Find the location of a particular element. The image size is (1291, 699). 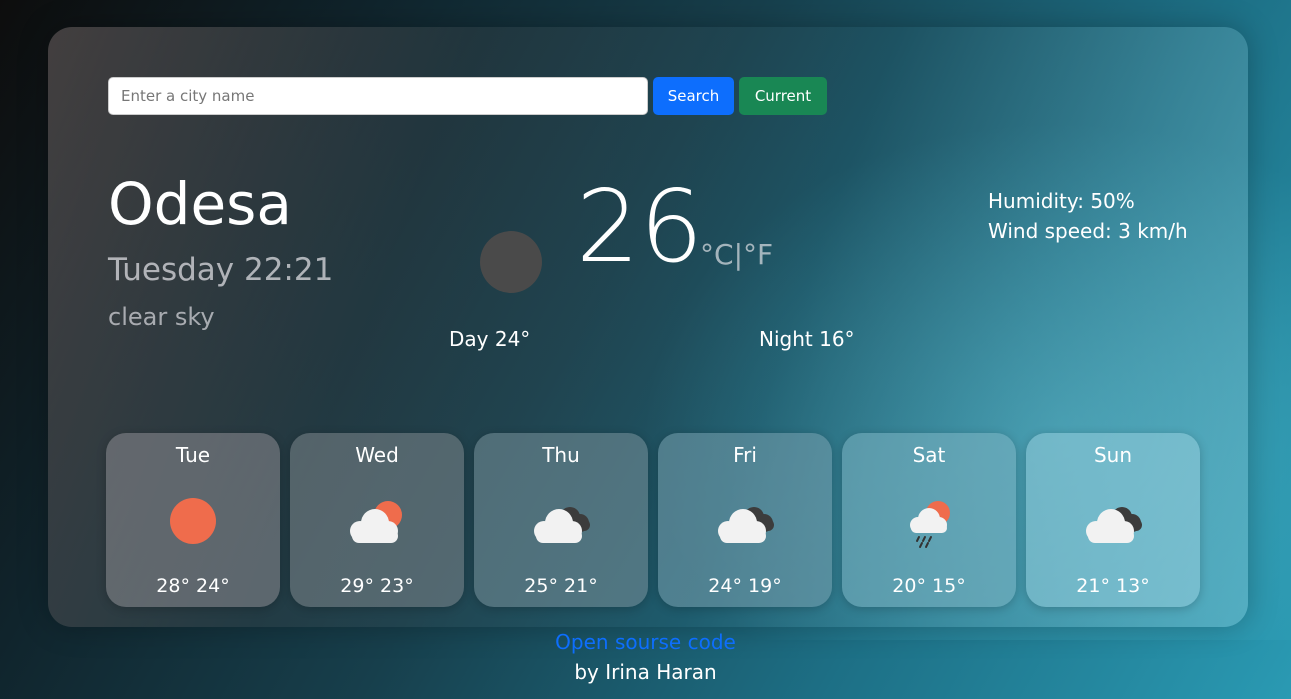

city-name: Odesa is located at coordinates (200, 204).